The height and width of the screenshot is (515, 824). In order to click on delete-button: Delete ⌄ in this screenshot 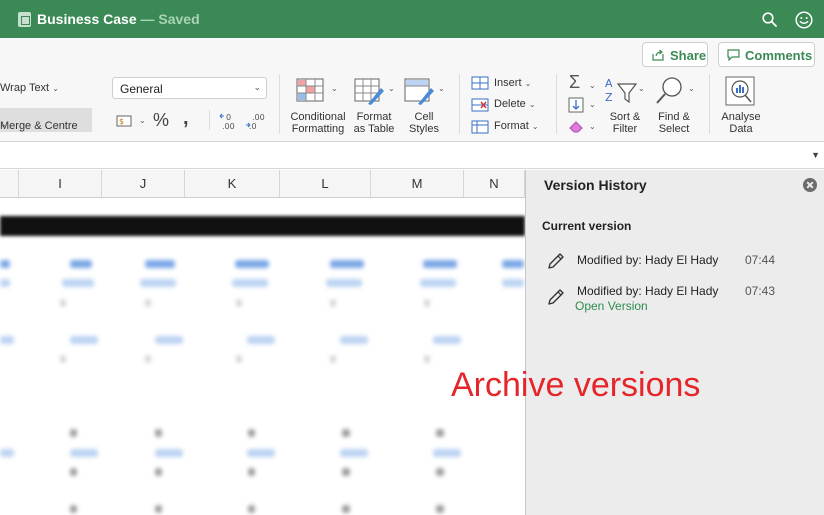, I will do `click(515, 104)`.